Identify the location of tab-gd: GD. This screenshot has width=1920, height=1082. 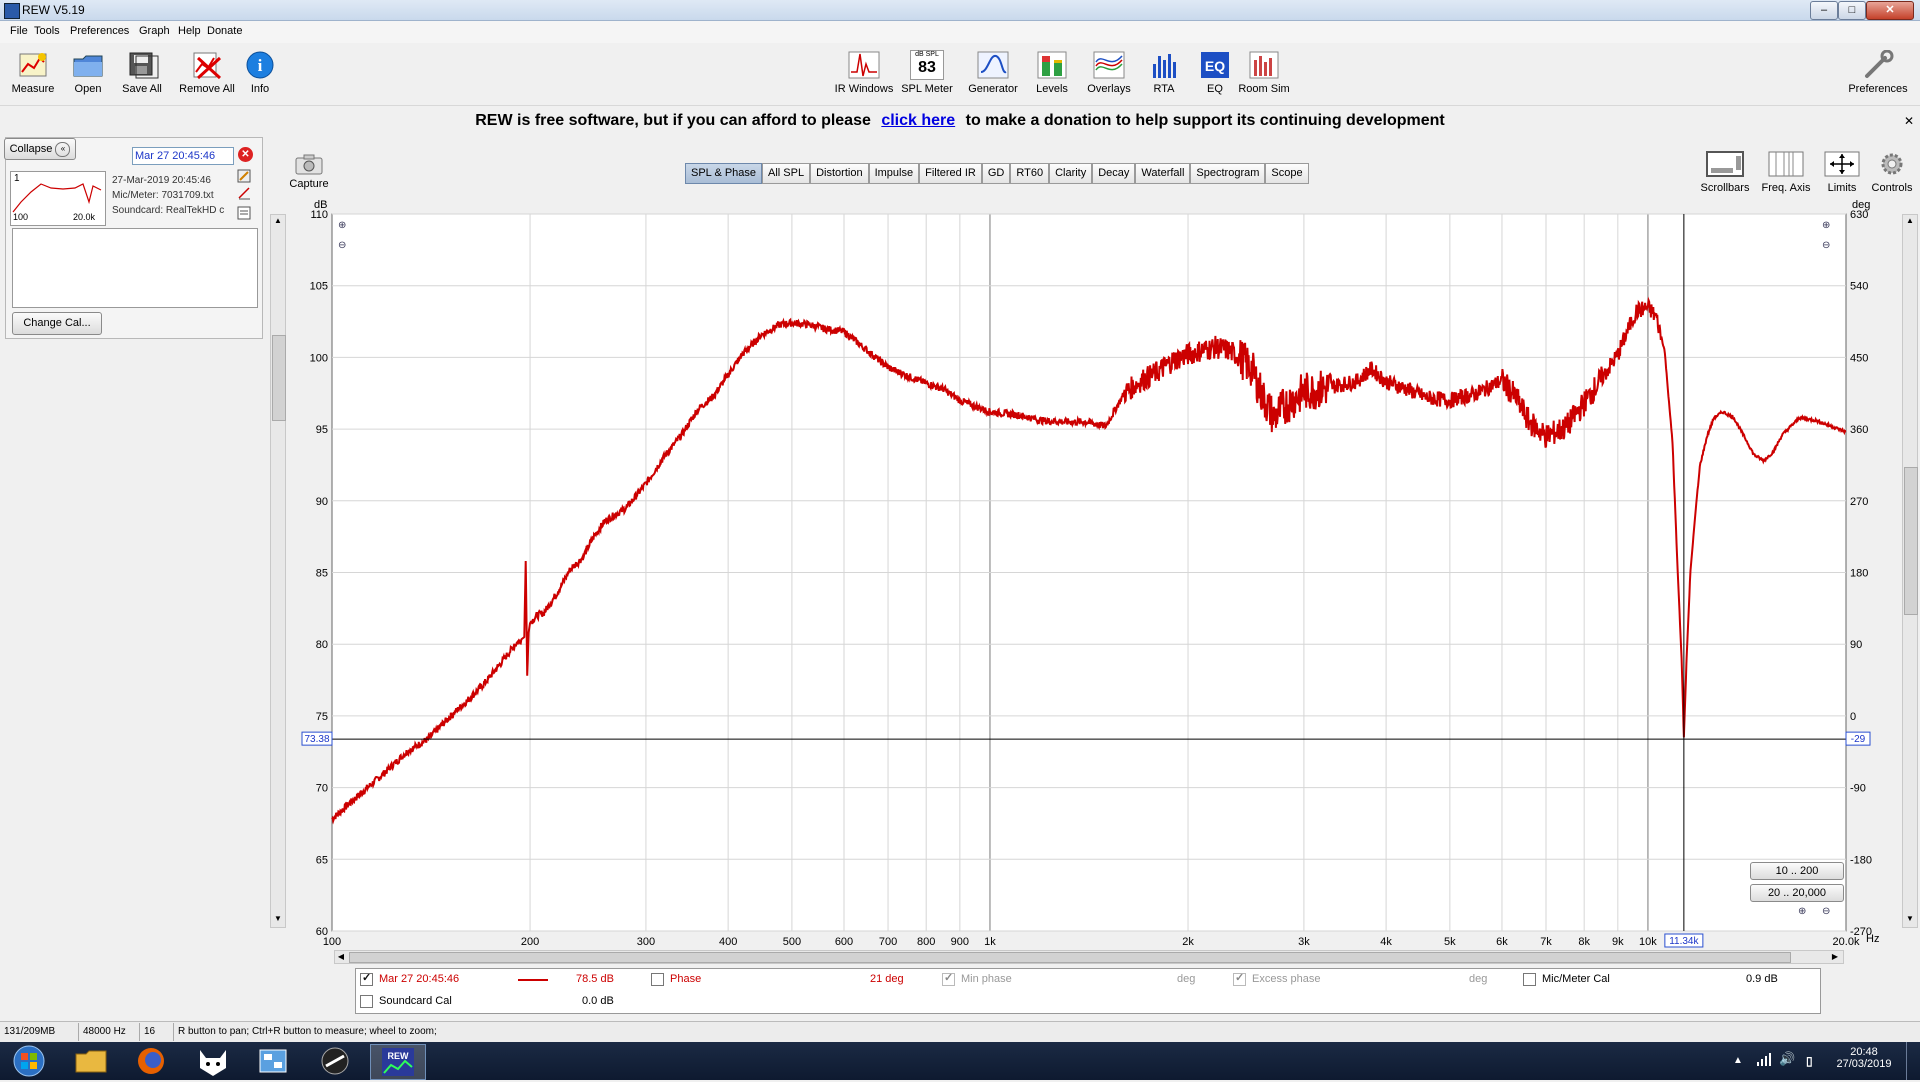
(996, 173).